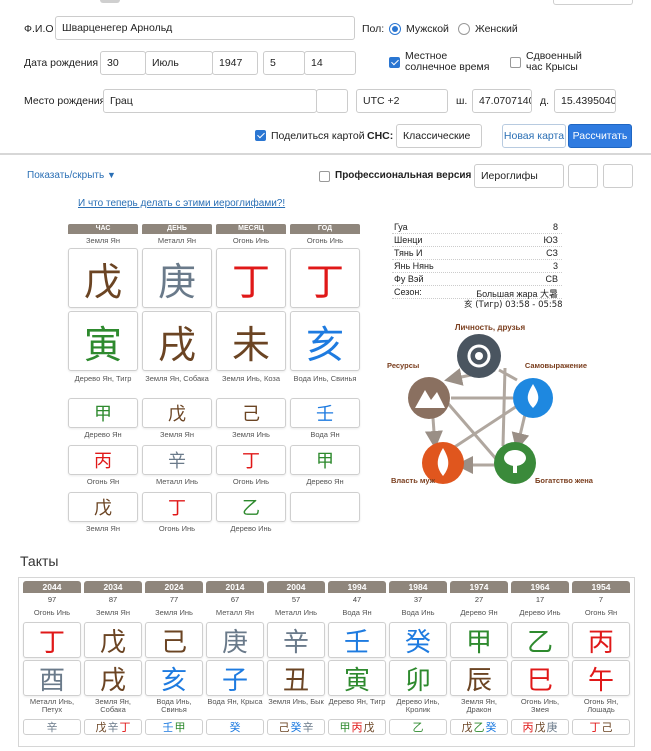  What do you see at coordinates (235, 587) in the screenshot?
I see `takt-year-header: 2014` at bounding box center [235, 587].